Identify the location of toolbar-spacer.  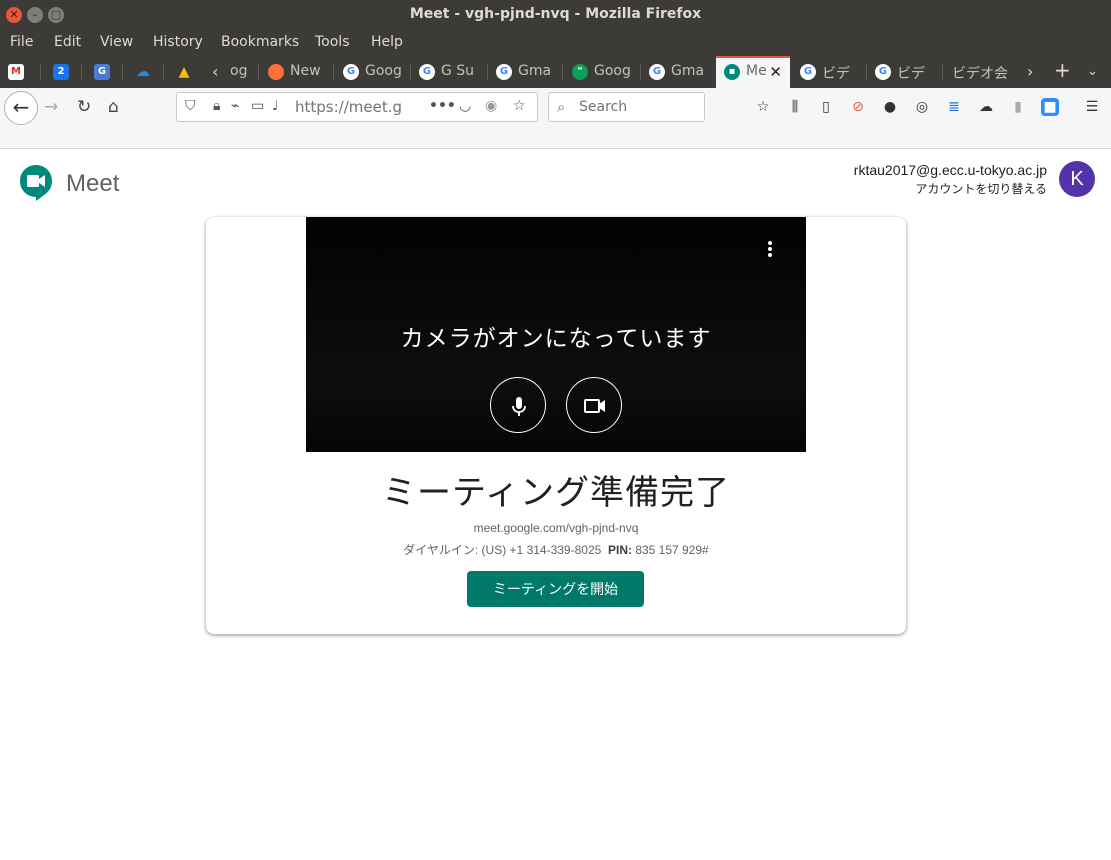
(555, 138).